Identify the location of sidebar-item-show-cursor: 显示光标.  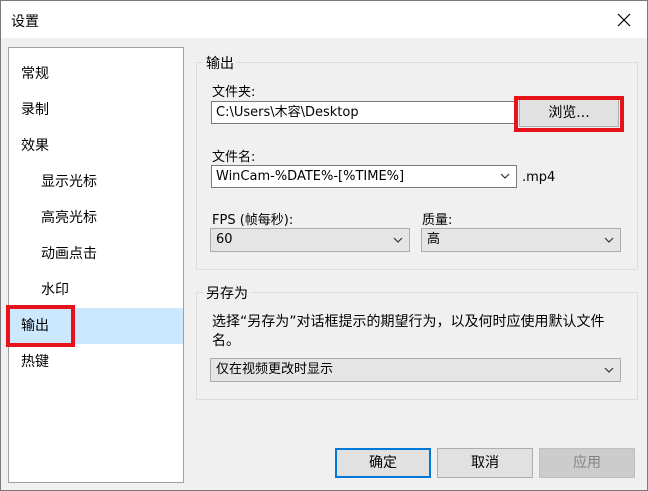
(96, 182).